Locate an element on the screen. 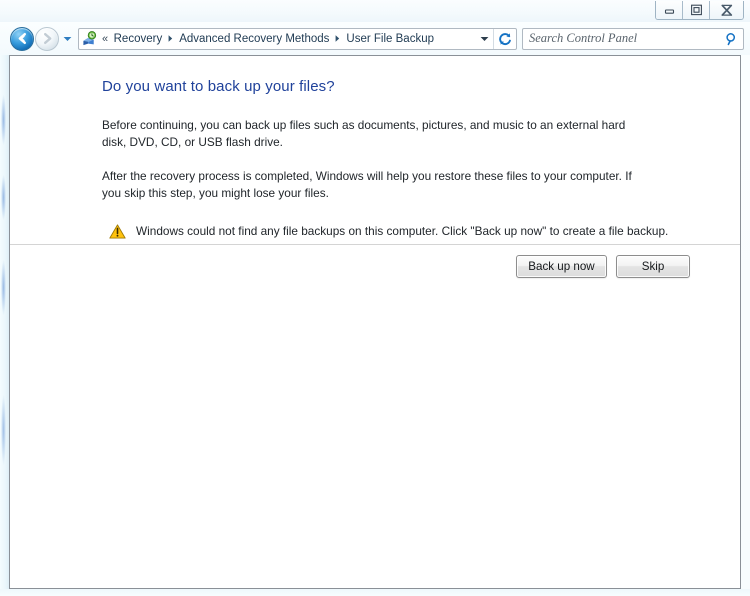 The width and height of the screenshot is (750, 596). breadcrumb-item-advanced-recovery-methods: Advanced Recovery Methods is located at coordinates (254, 39).